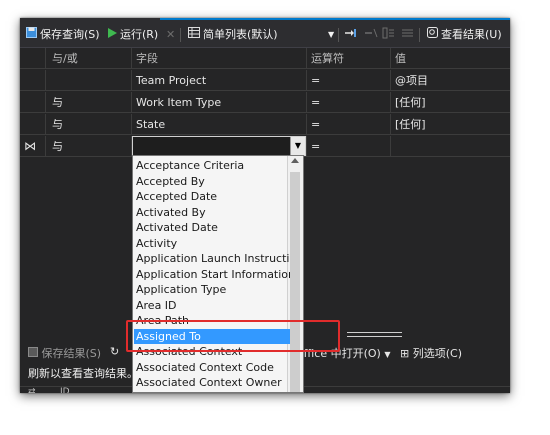 The width and height of the screenshot is (550, 435). Describe the element at coordinates (212, 290) in the screenshot. I see `dropdown-option: Application Type` at that location.